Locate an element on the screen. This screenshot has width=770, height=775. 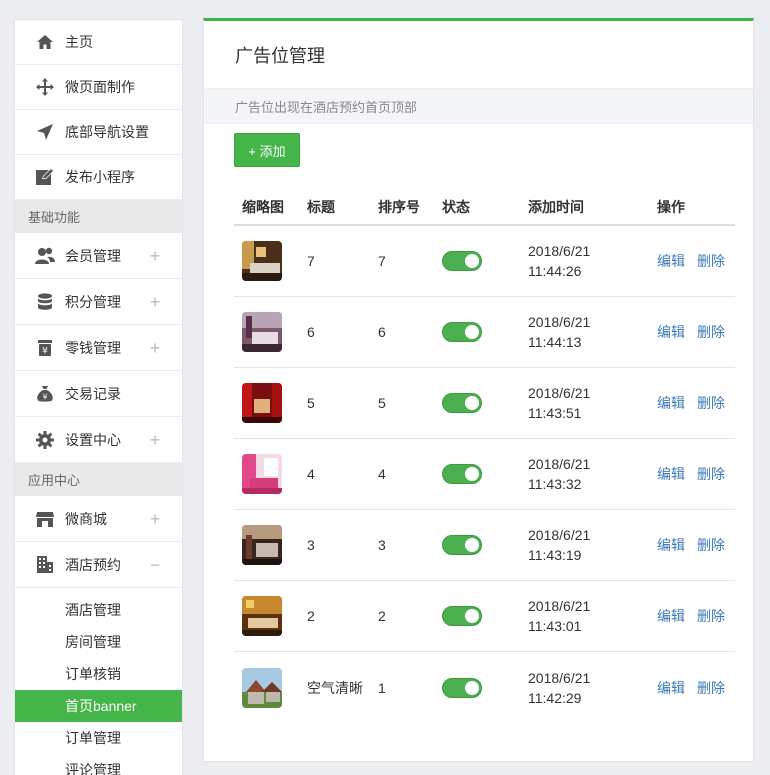
sidebar-item-home: 主页 is located at coordinates (98, 42).